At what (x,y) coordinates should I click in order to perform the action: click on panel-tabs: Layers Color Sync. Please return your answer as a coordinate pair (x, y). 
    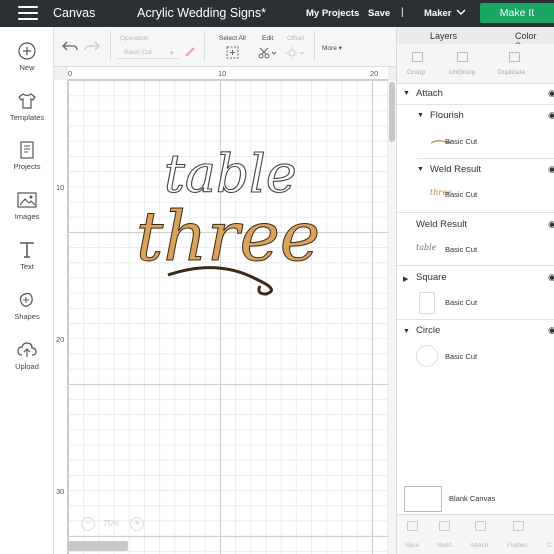
    Looking at the image, I should click on (475, 39).